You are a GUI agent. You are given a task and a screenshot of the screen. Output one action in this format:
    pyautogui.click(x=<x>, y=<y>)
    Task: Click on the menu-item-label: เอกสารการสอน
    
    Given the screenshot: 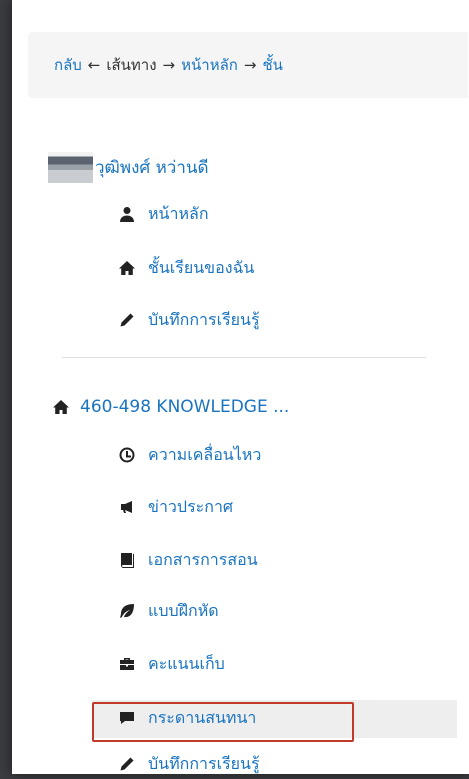 What is the action you would take?
    pyautogui.click(x=203, y=559)
    